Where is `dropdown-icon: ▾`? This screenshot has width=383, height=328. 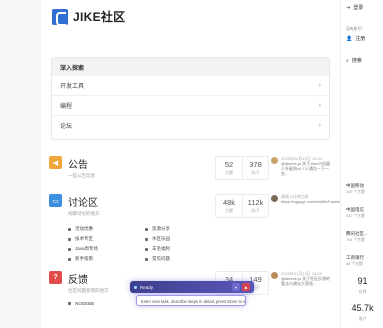 dropdown-icon: ▾ is located at coordinates (236, 287).